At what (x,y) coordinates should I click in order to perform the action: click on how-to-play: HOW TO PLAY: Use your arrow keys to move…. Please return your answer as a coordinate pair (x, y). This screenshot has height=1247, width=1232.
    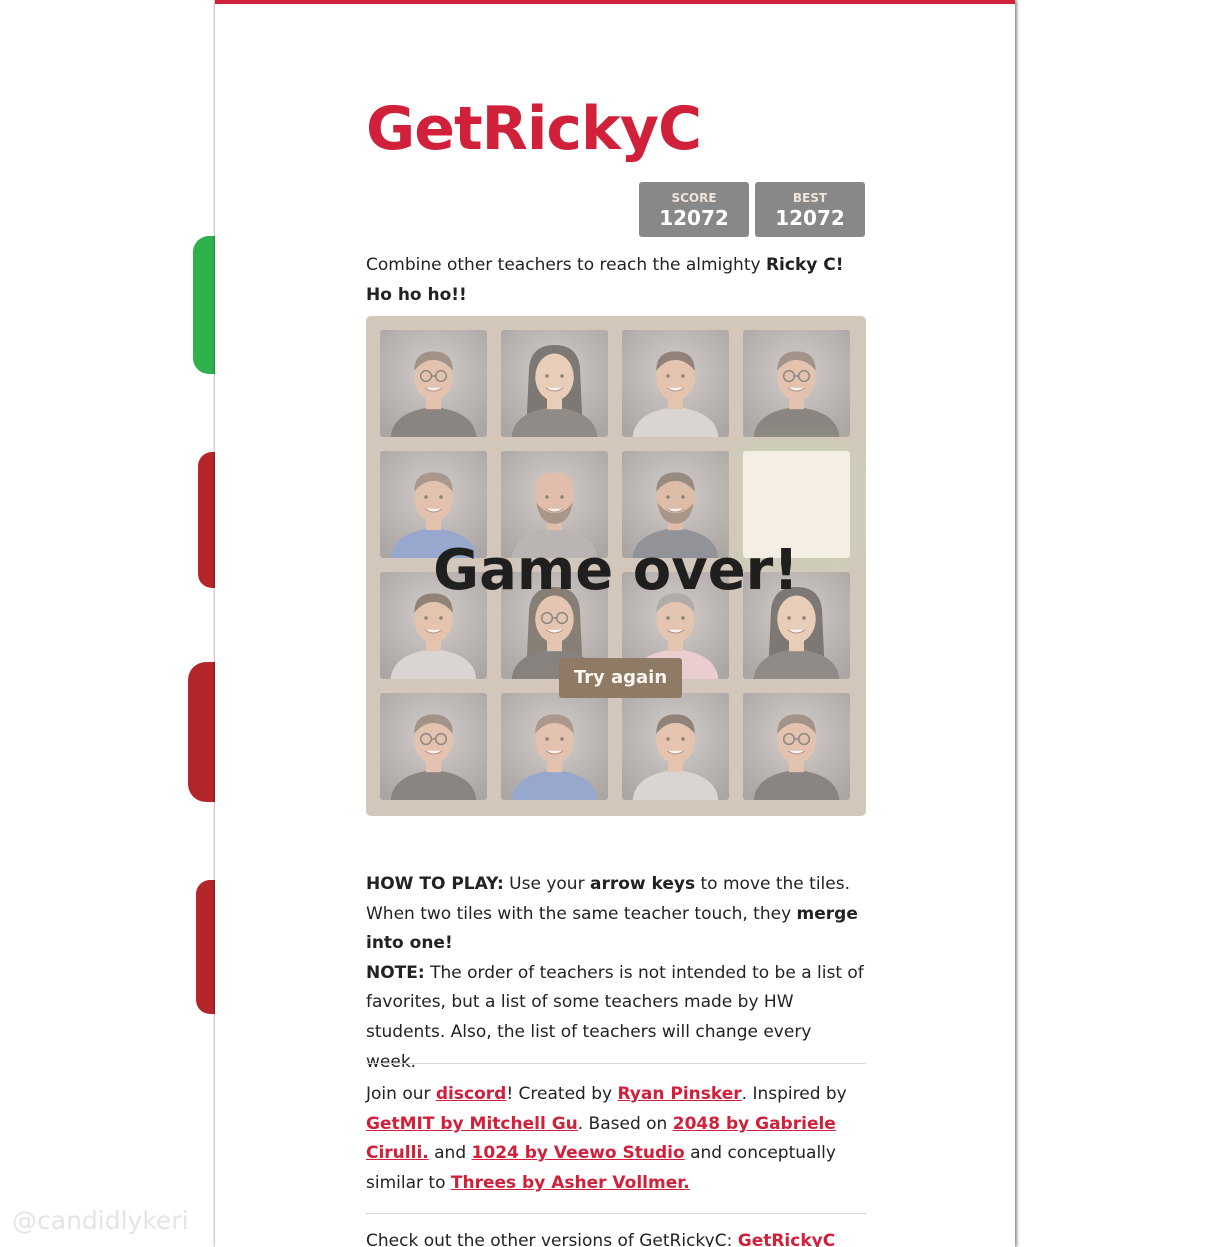
    Looking at the image, I should click on (616, 973).